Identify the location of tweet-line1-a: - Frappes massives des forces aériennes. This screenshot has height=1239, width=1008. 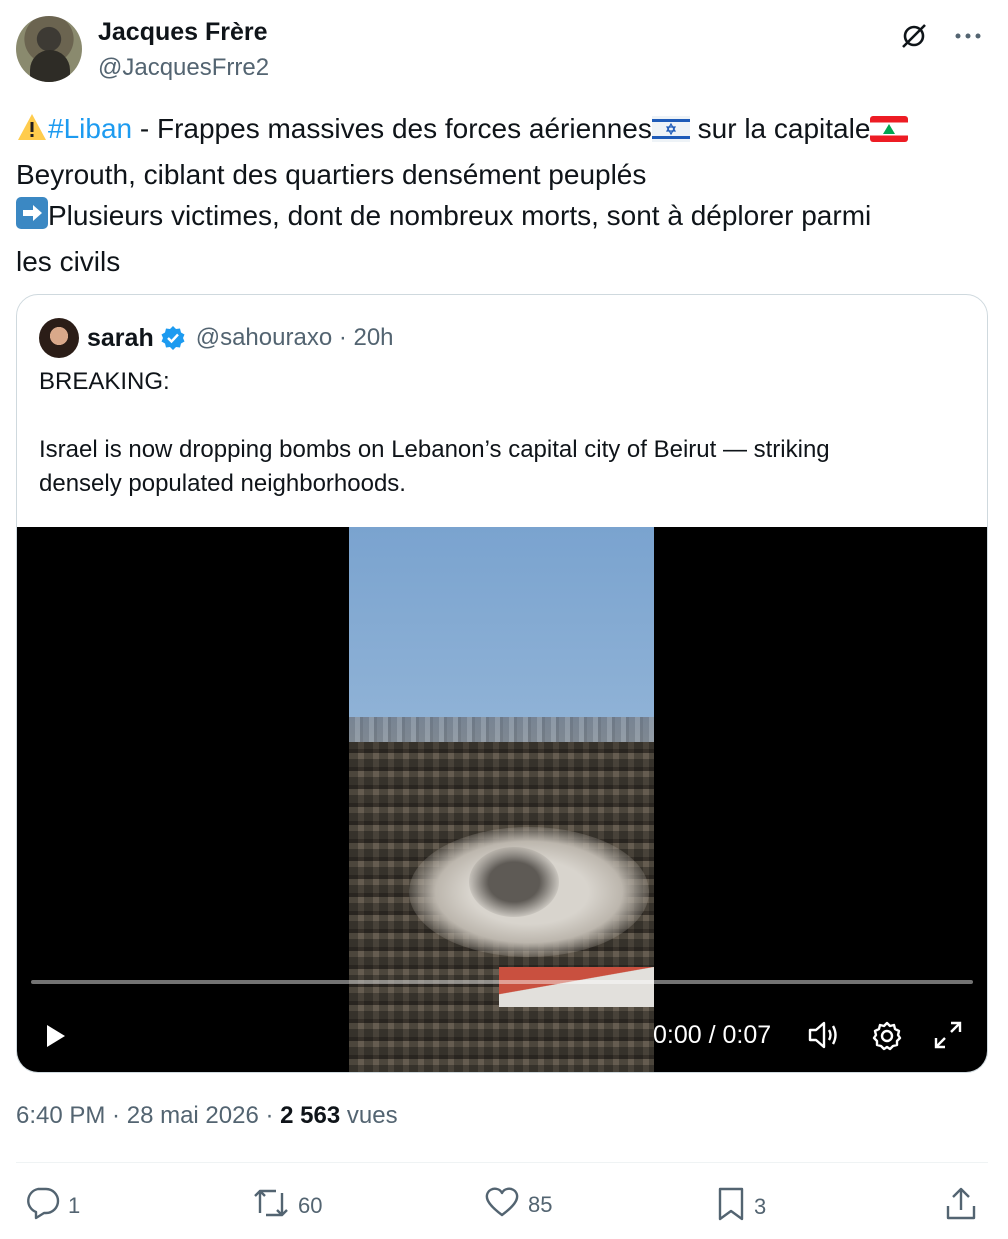
(392, 128).